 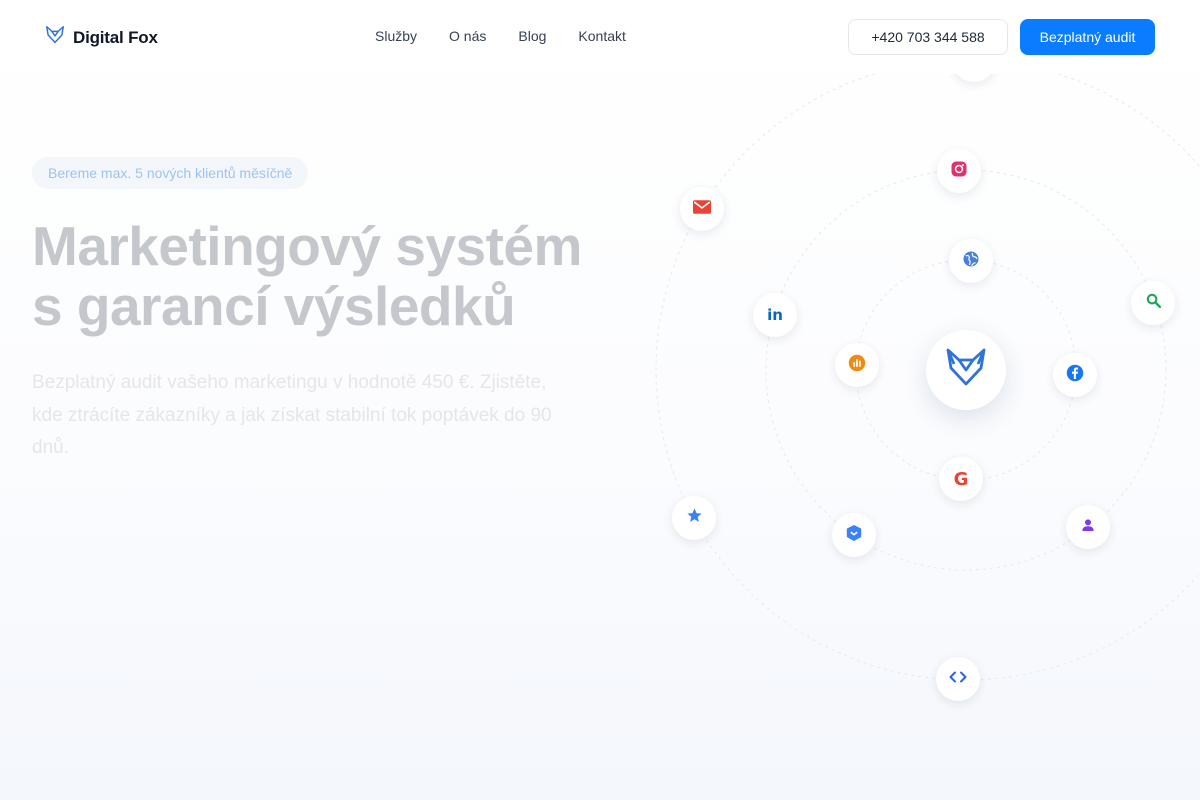 I want to click on shield-node, so click(x=854, y=535).